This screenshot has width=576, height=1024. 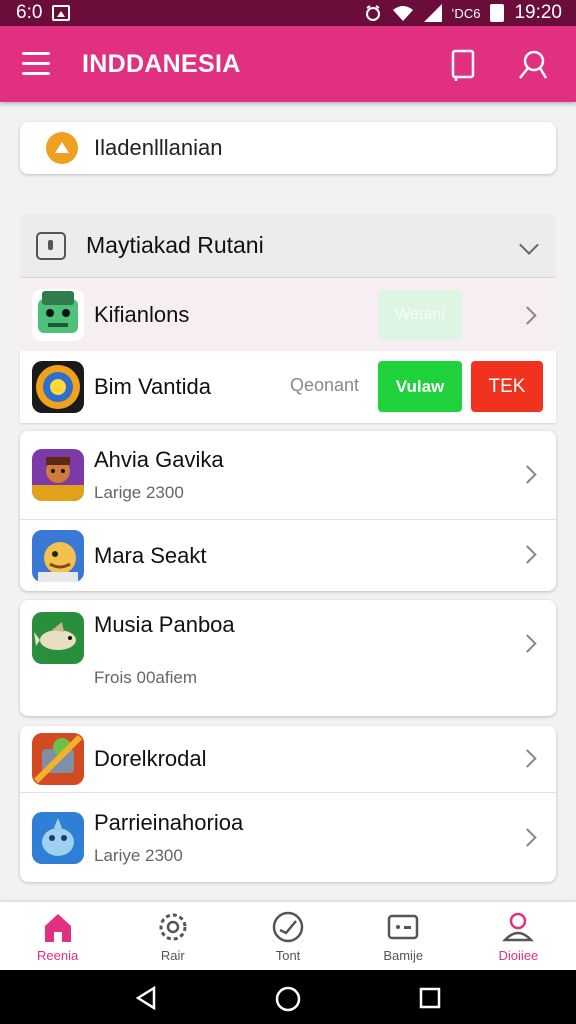 What do you see at coordinates (288, 64) in the screenshot?
I see `app-bar: INDDANESIA` at bounding box center [288, 64].